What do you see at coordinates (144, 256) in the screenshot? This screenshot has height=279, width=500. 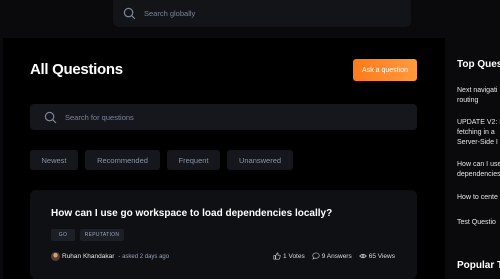 I see `asked-time: - asked 2 days ago` at bounding box center [144, 256].